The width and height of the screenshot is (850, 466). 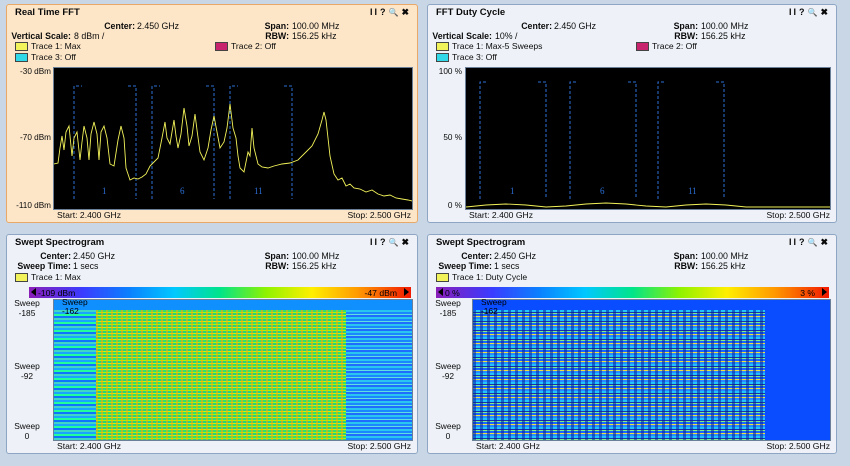 I want to click on spectrogram-active-band, so click(x=221, y=375).